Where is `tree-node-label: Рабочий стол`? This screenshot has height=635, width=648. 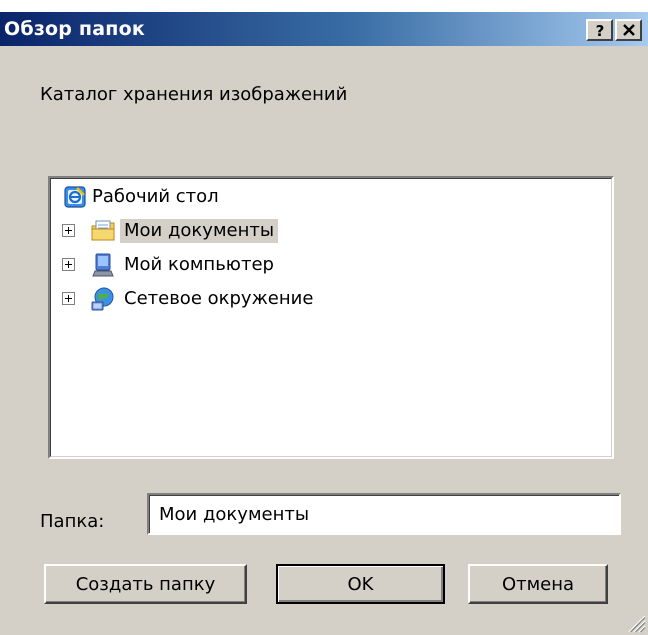 tree-node-label: Рабочий стол is located at coordinates (155, 196).